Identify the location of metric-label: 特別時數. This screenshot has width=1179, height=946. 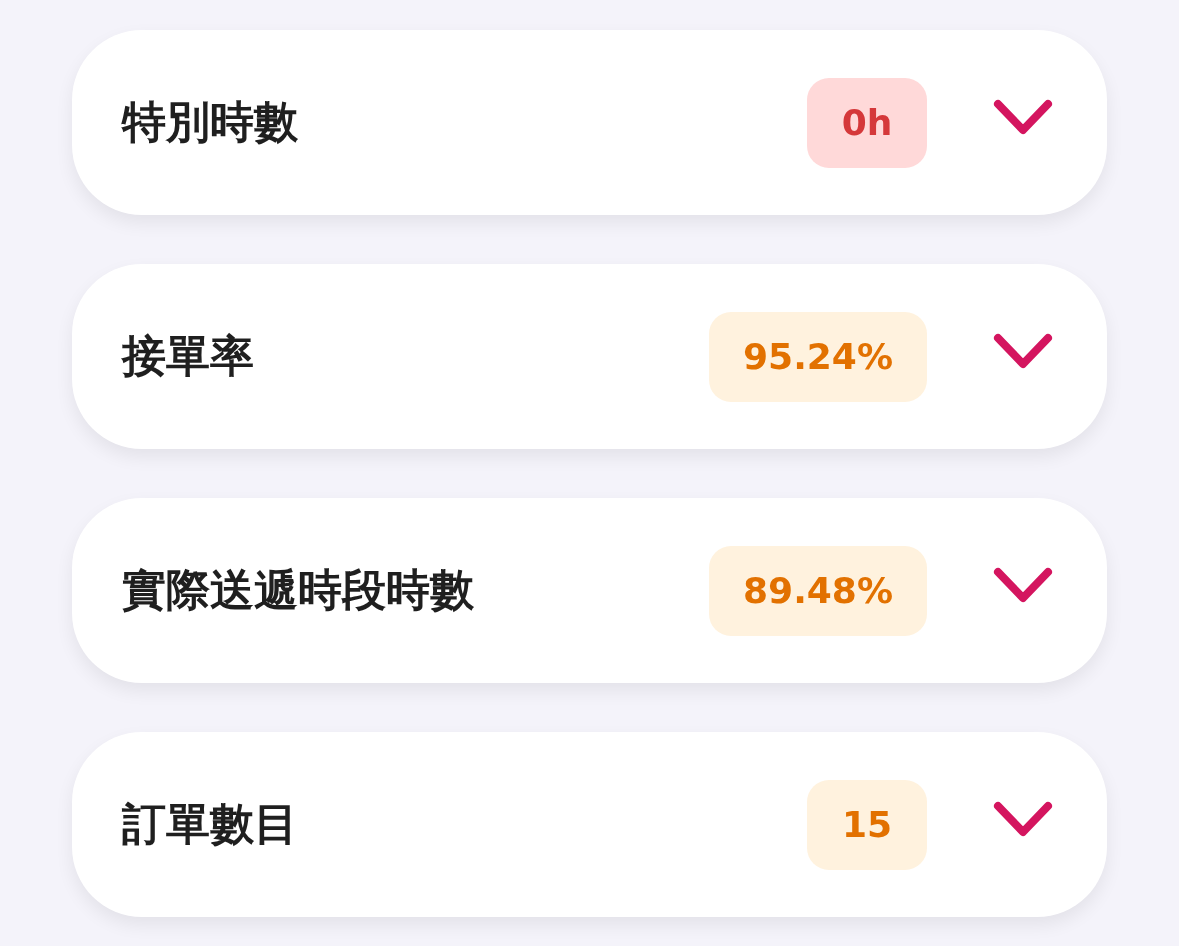
(210, 122).